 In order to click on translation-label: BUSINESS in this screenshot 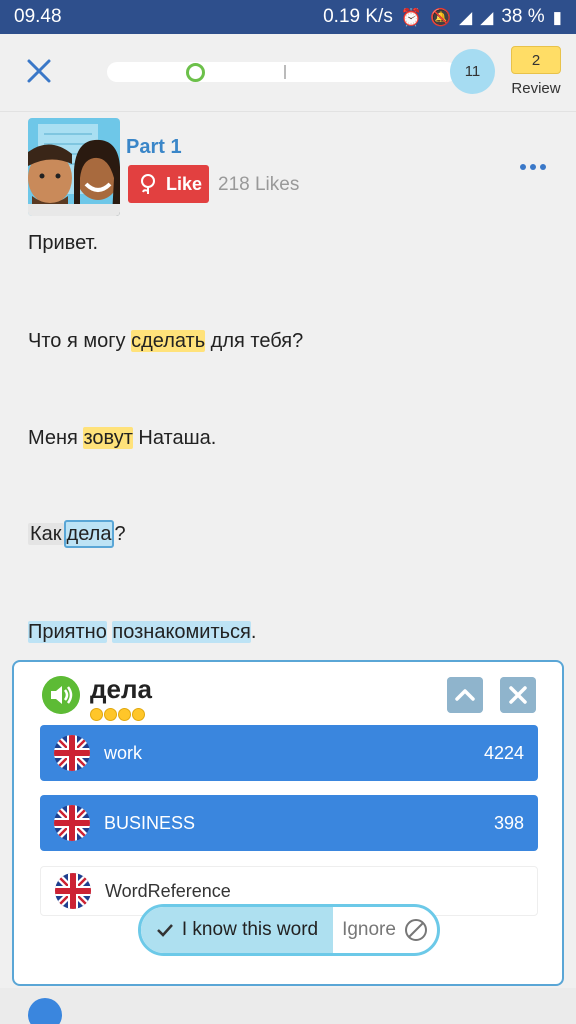, I will do `click(150, 822)`.